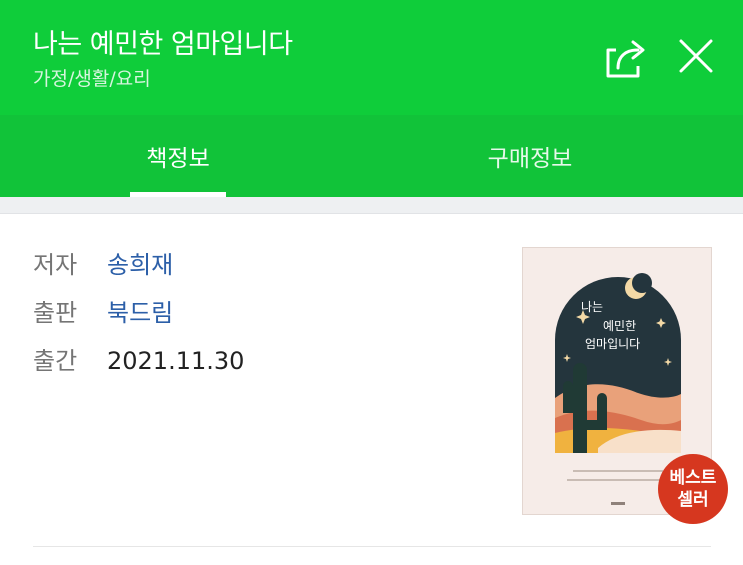 The width and height of the screenshot is (743, 565). Describe the element at coordinates (693, 478) in the screenshot. I see `badge-line-1: 베스트` at that location.